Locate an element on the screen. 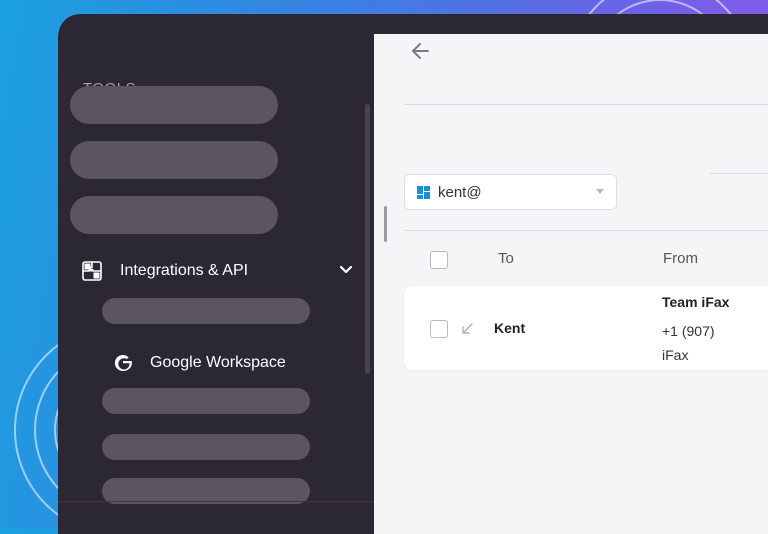  account-select-value: kent@ is located at coordinates (460, 192).